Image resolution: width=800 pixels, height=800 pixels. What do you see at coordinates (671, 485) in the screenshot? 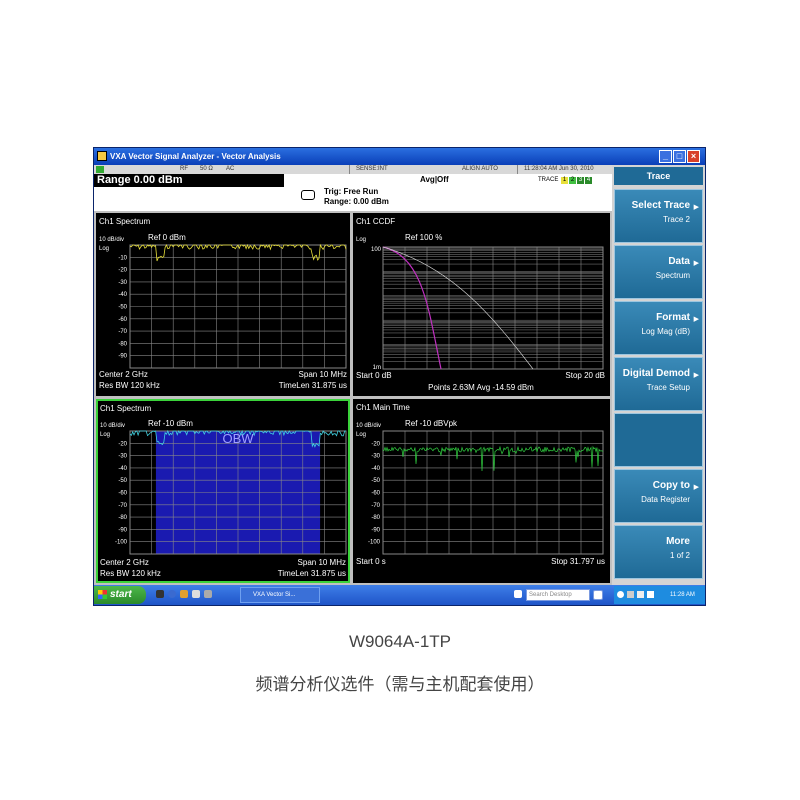
I see `softkey-label: Copy to` at bounding box center [671, 485].